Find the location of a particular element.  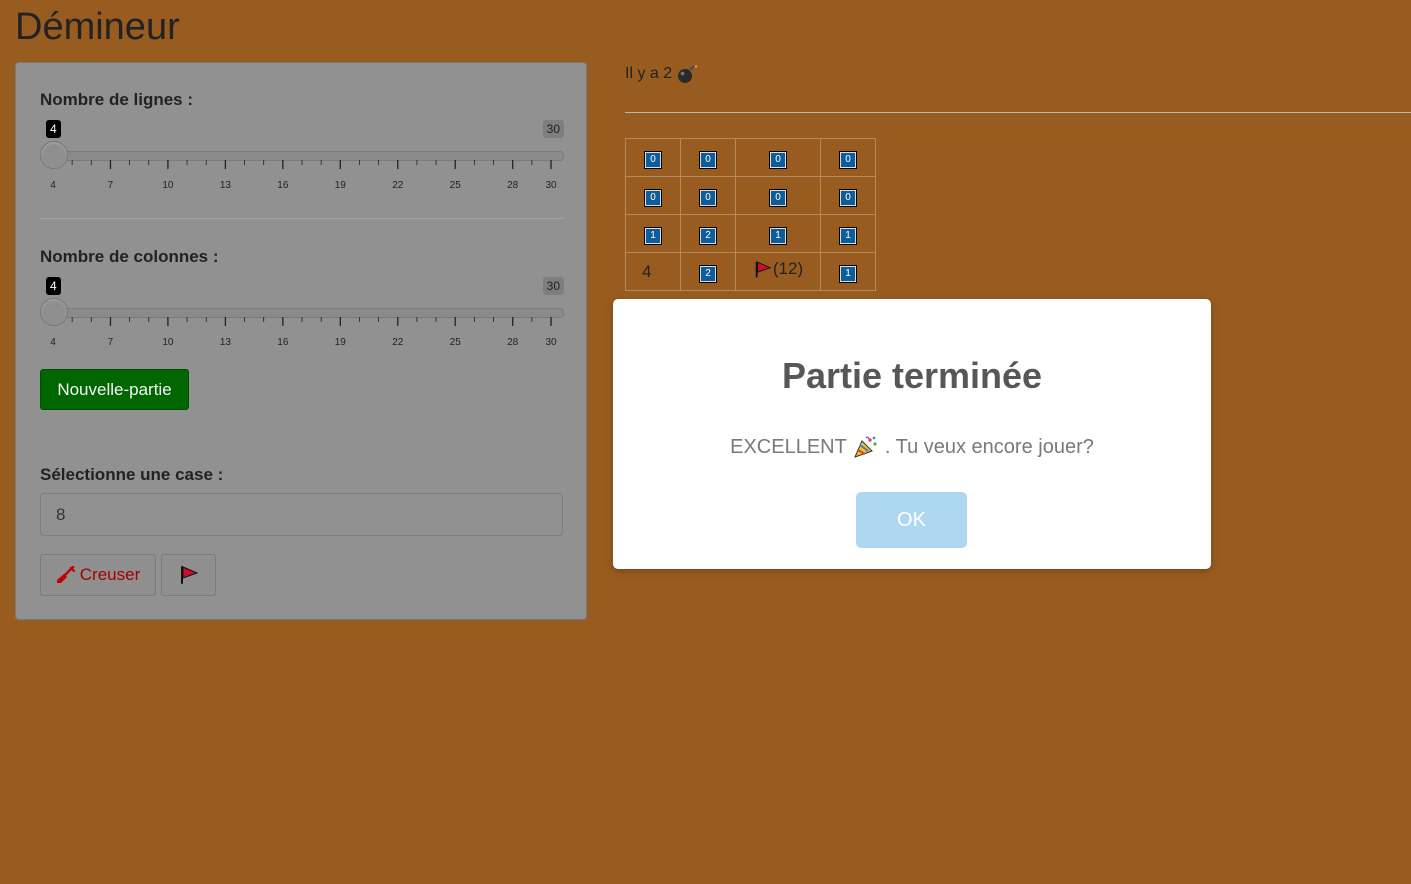

new-game-button: Nouvelle-partie is located at coordinates (114, 389).